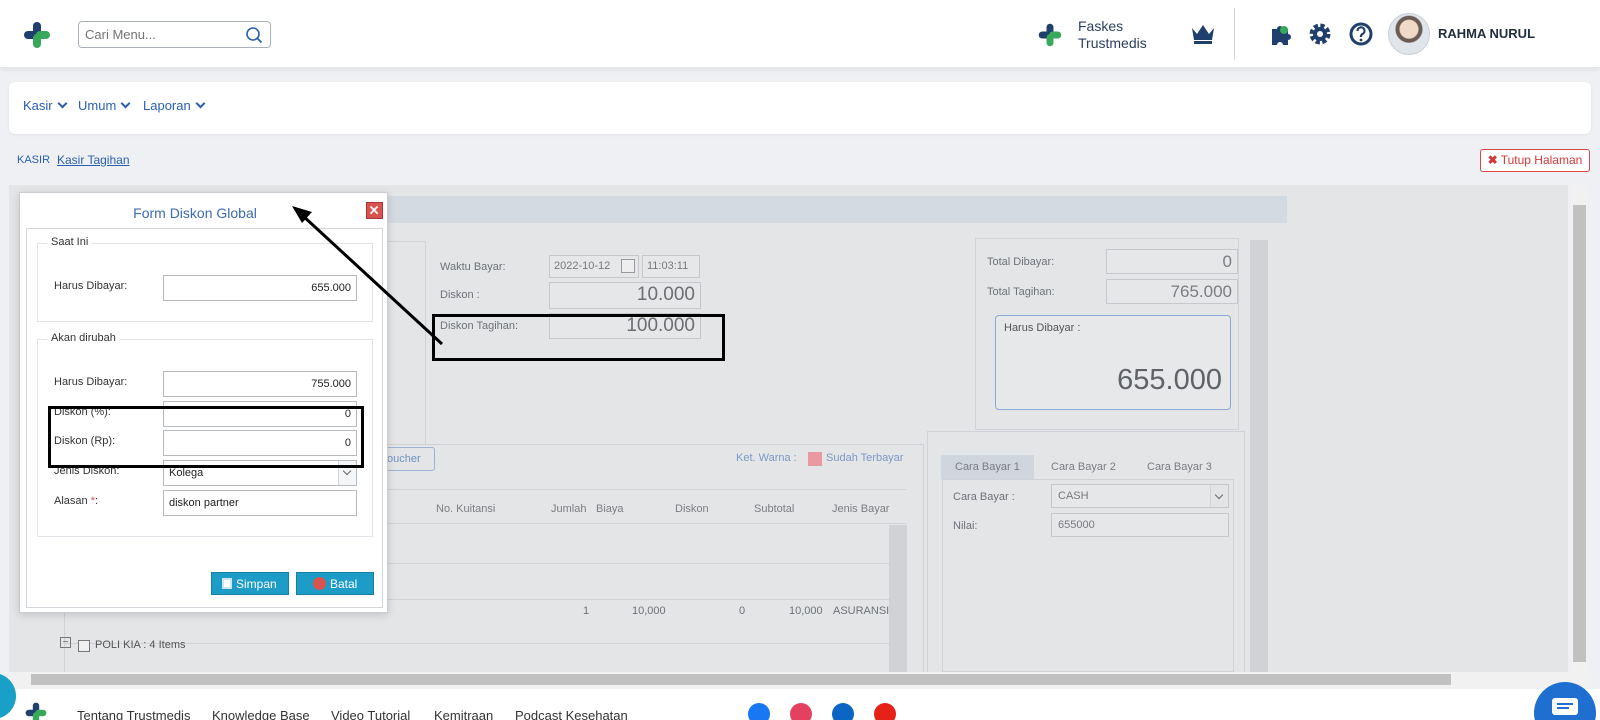  I want to click on close-page-button: ✖ Tutup Halaman, so click(1535, 160).